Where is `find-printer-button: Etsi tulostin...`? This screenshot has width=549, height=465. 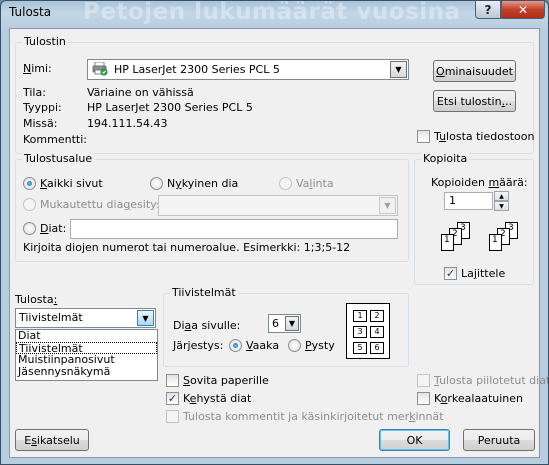
find-printer-button: Etsi tulostin... is located at coordinates (474, 101).